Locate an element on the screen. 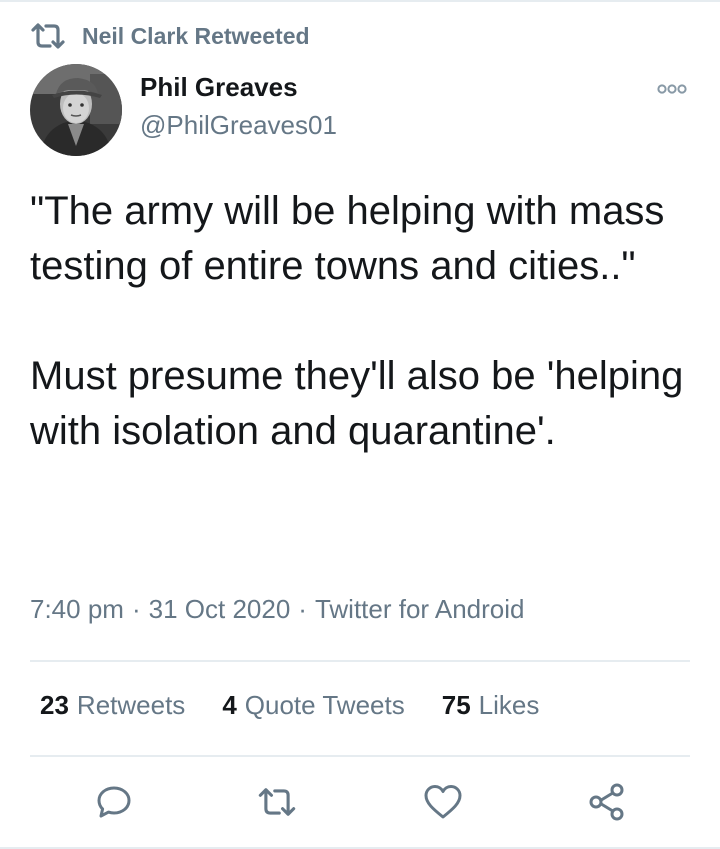  likes-label: Likes is located at coordinates (509, 705).